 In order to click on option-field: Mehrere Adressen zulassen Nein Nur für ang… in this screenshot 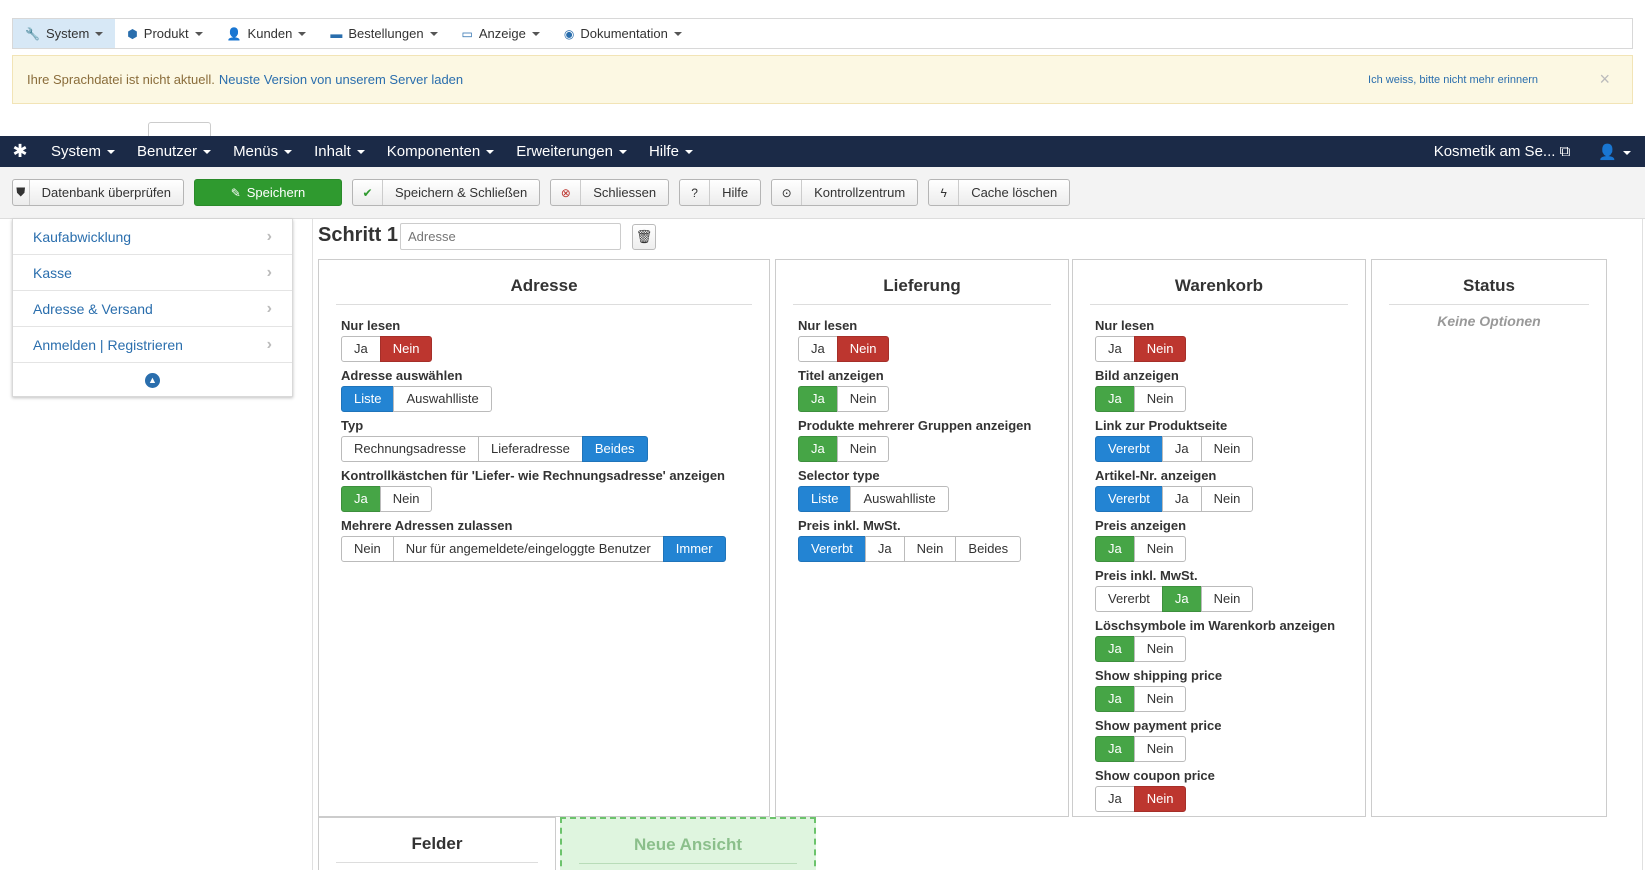, I will do `click(555, 539)`.